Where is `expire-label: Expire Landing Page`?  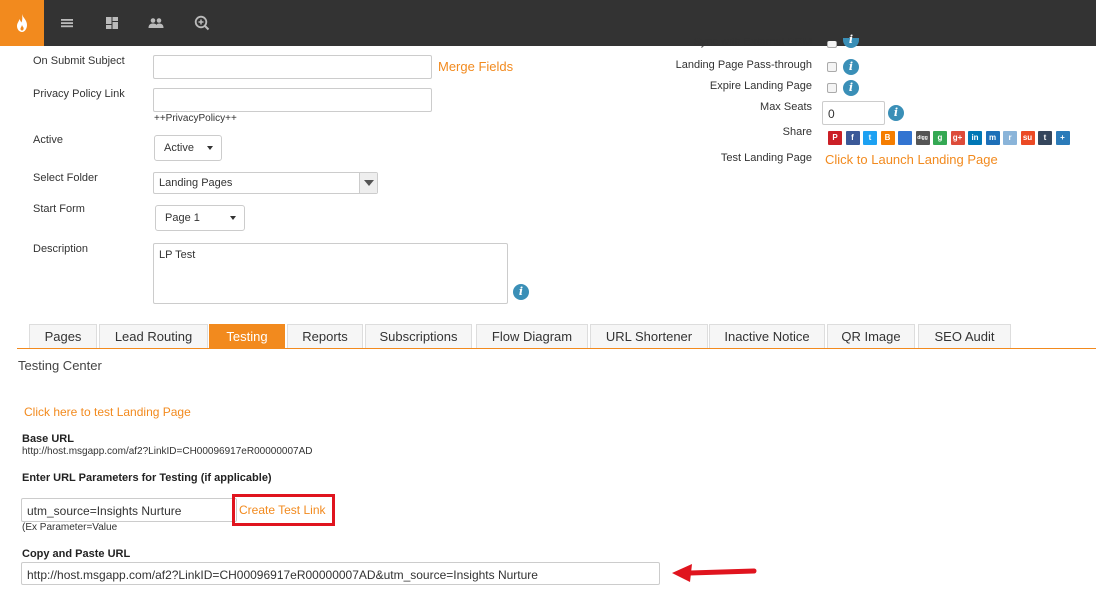
expire-label: Expire Landing Page is located at coordinates (760, 86).